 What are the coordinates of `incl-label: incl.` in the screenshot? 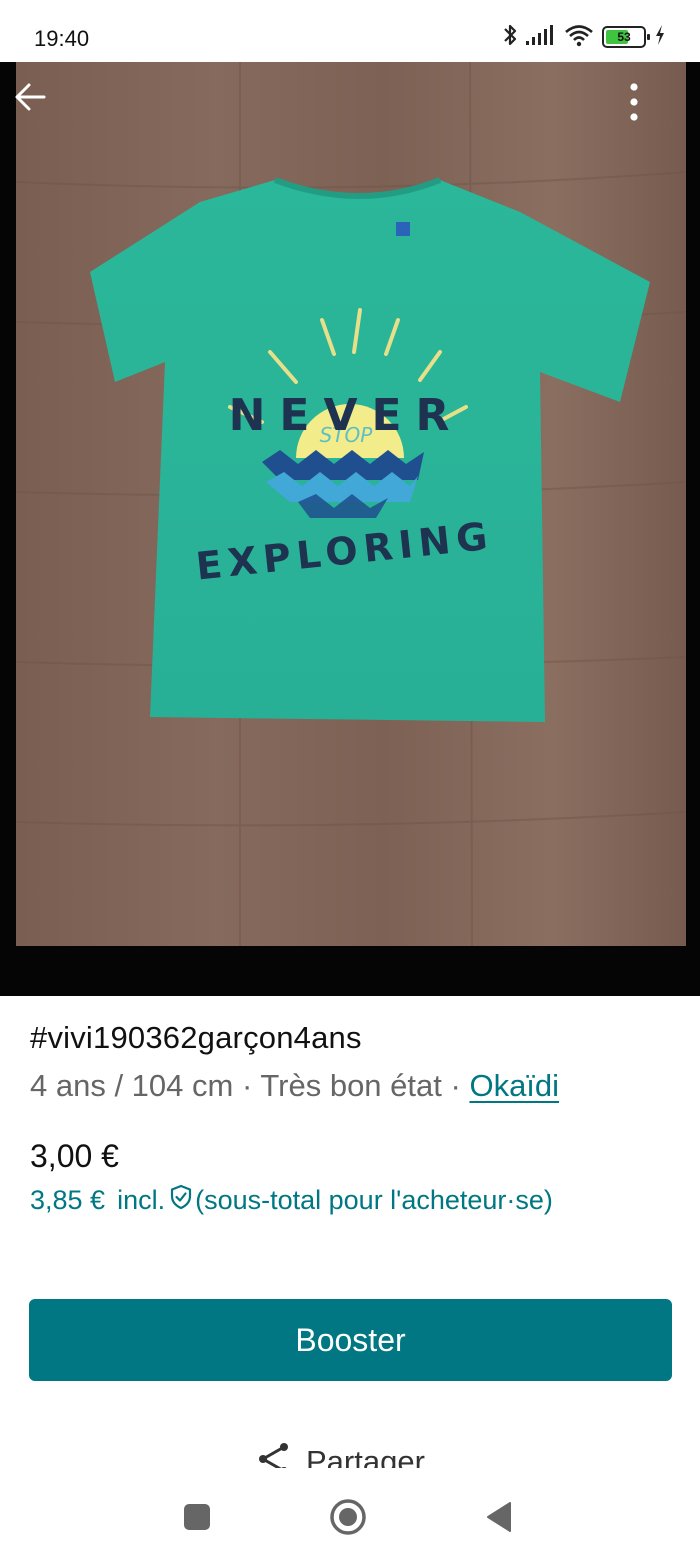 It's located at (141, 1200).